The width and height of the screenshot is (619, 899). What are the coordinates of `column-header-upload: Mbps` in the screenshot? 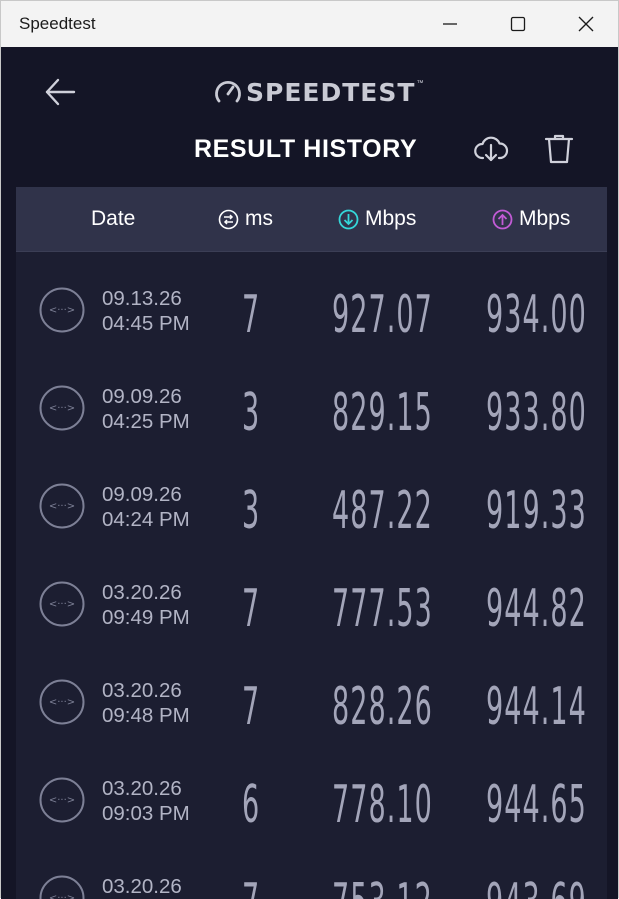 It's located at (531, 219).